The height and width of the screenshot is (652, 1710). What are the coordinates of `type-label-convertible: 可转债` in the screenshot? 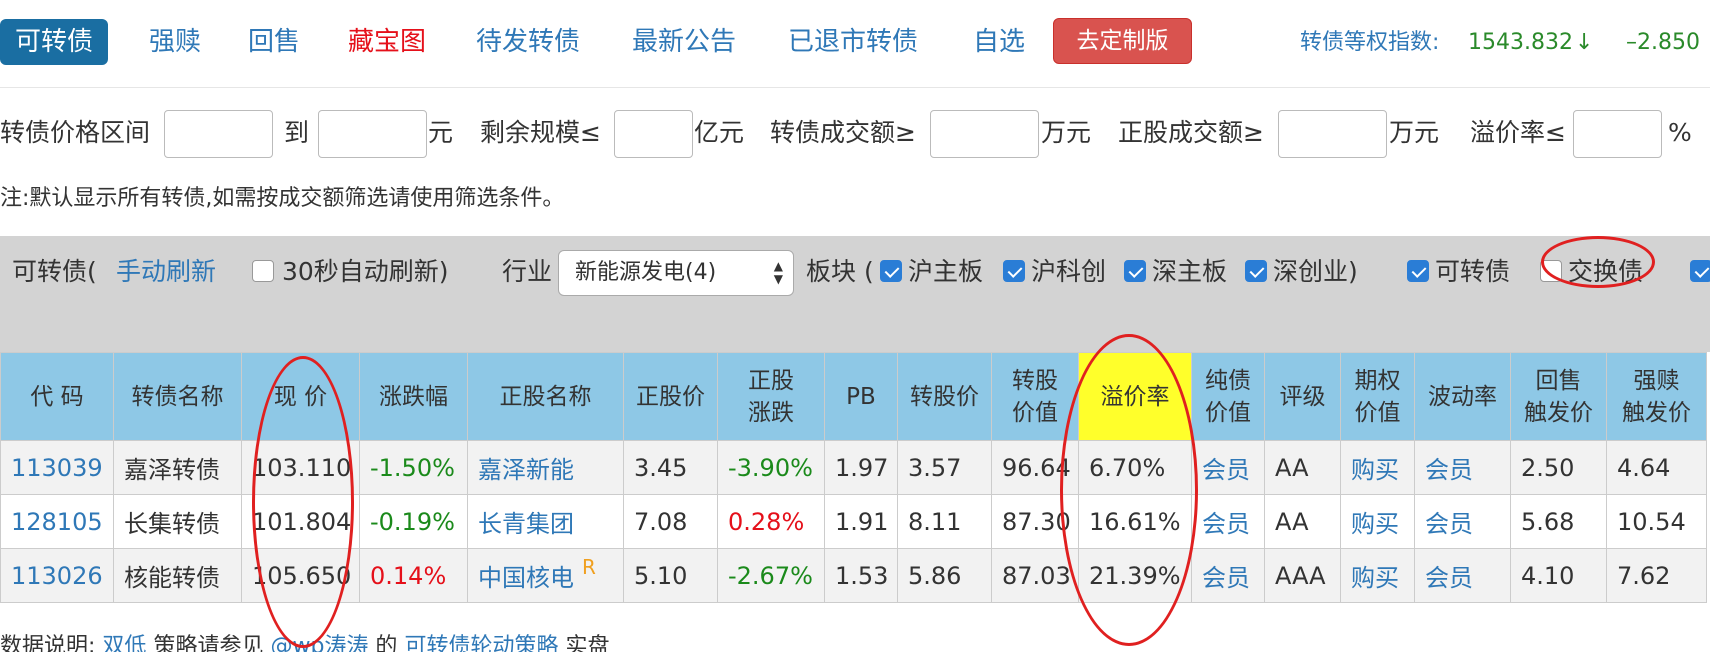 It's located at (1473, 271).